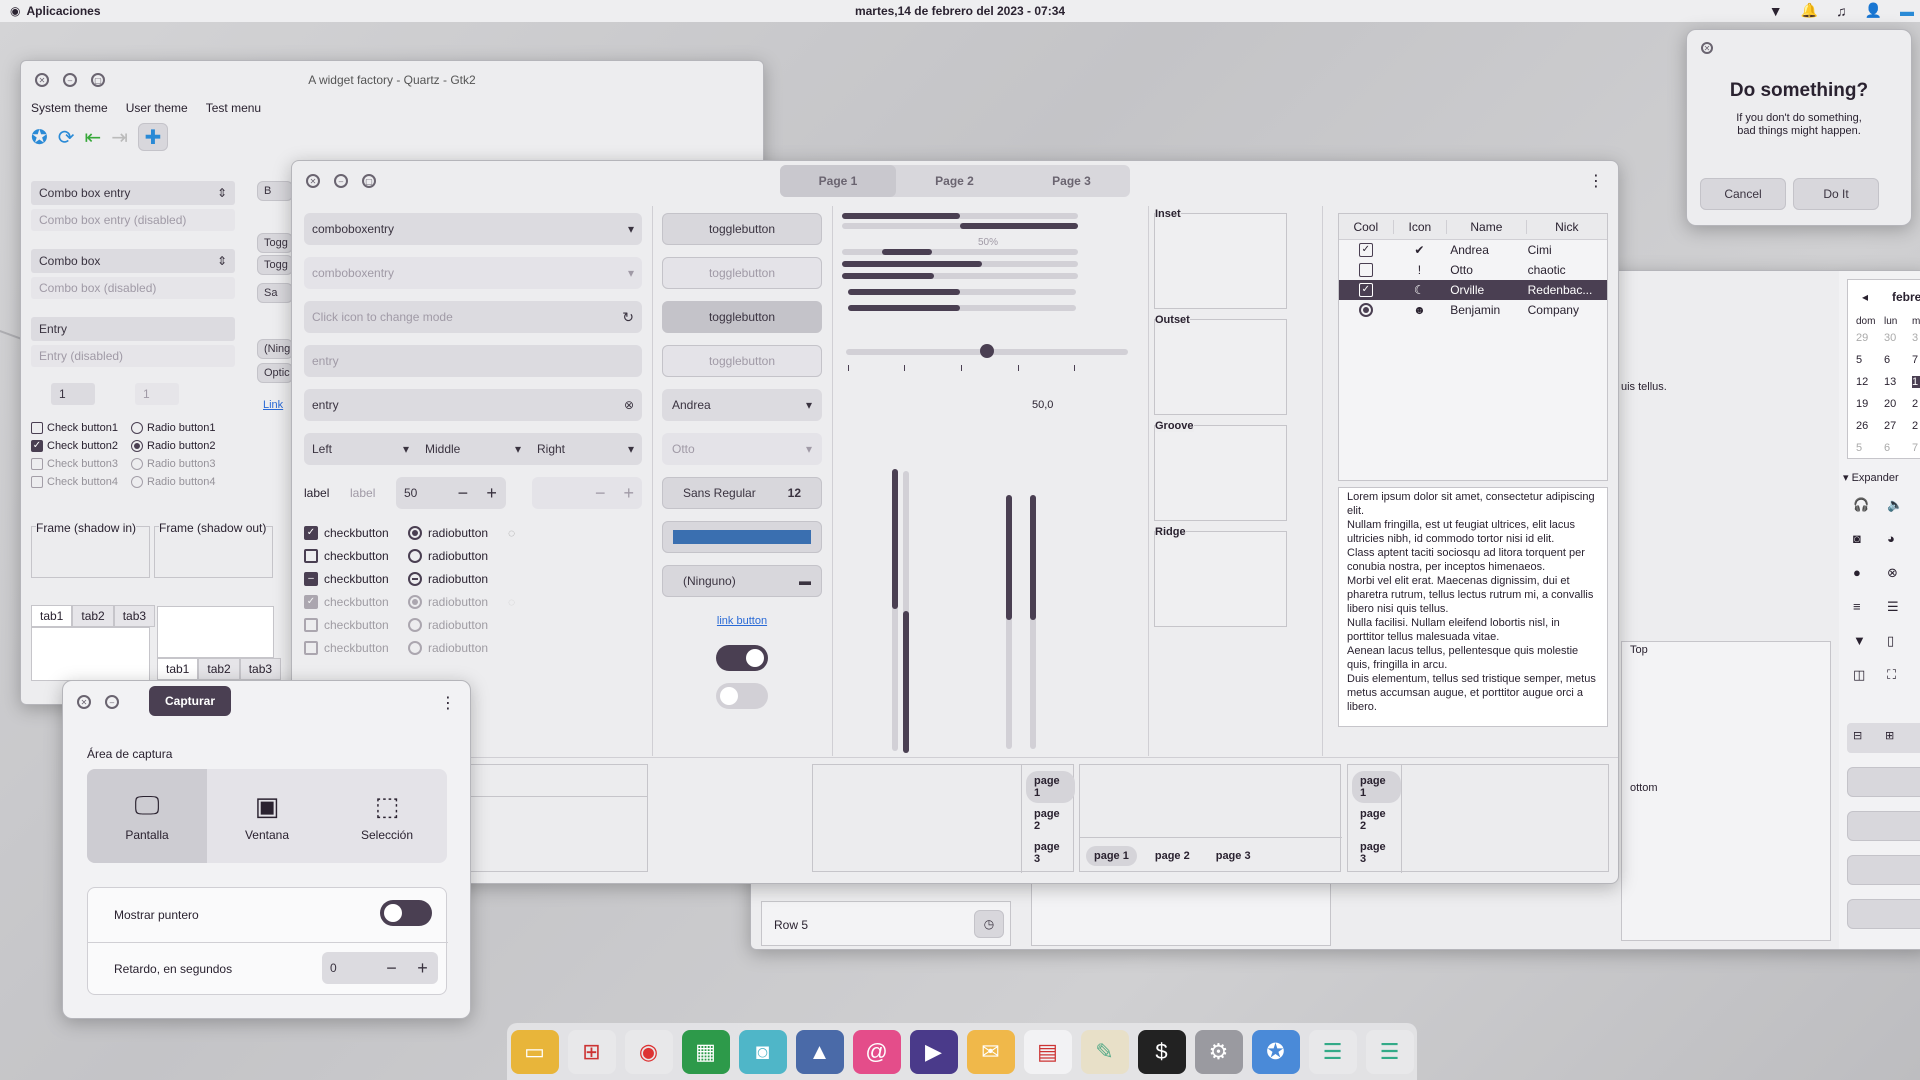 This screenshot has width=1920, height=1080. What do you see at coordinates (819, 1051) in the screenshot?
I see `image-viewer-icon: ▲` at bounding box center [819, 1051].